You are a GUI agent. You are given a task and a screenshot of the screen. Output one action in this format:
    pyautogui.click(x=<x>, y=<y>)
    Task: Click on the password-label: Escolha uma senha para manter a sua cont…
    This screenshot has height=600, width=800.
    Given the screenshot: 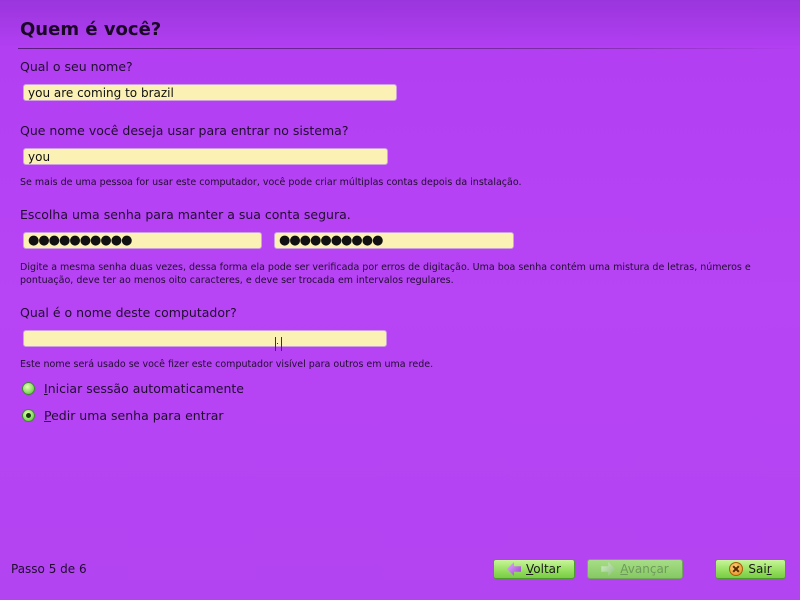 What is the action you would take?
    pyautogui.click(x=185, y=214)
    